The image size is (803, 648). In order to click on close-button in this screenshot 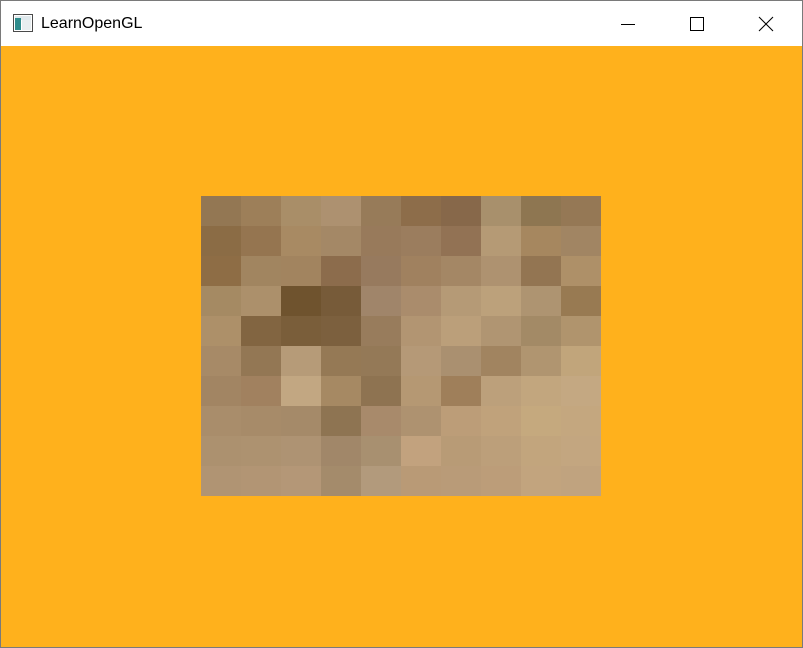, I will do `click(766, 23)`.